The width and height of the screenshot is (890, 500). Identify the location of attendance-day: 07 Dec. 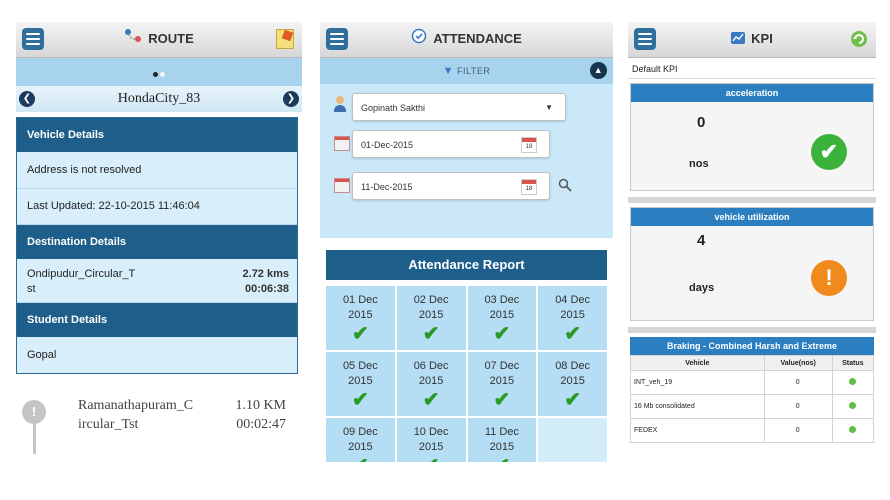
(502, 366).